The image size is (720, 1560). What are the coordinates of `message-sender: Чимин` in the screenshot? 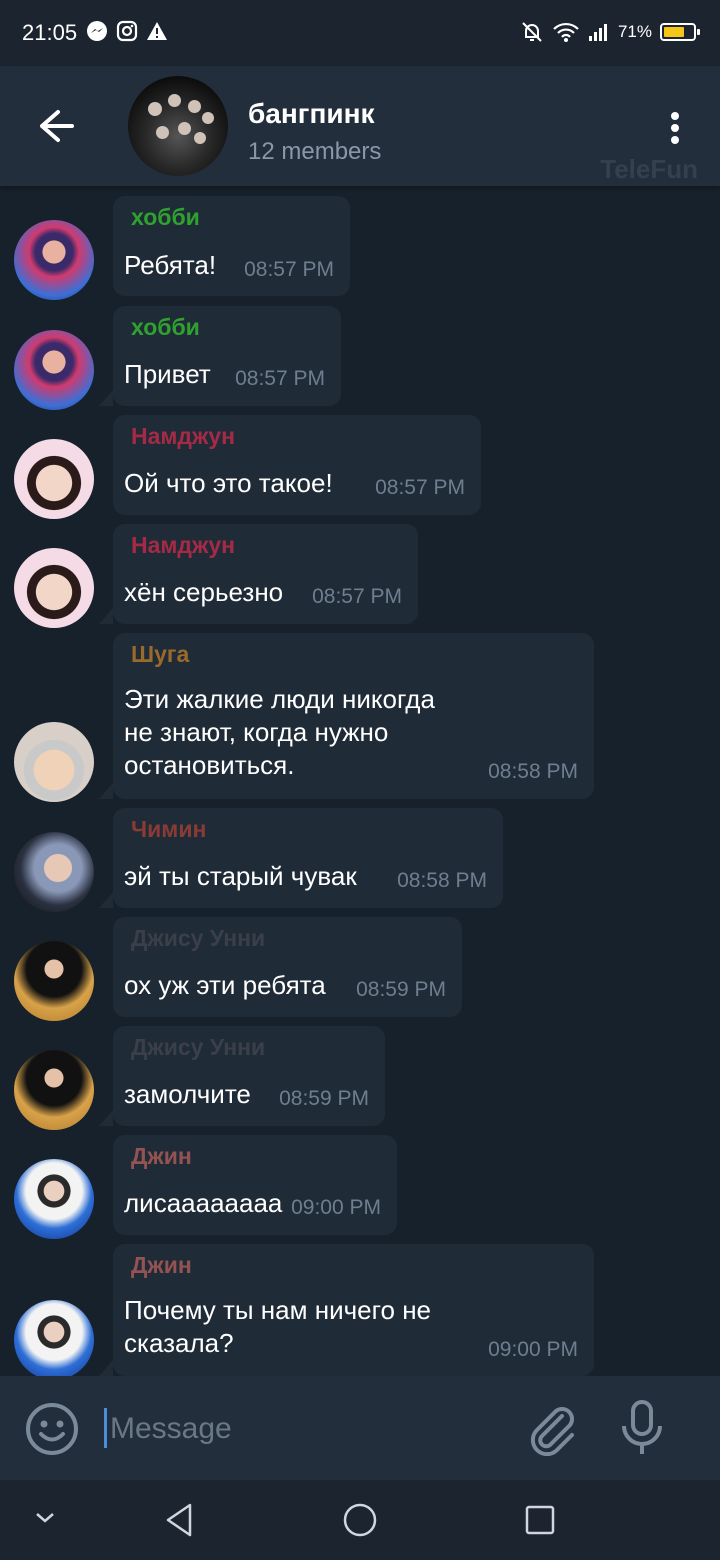 It's located at (168, 829).